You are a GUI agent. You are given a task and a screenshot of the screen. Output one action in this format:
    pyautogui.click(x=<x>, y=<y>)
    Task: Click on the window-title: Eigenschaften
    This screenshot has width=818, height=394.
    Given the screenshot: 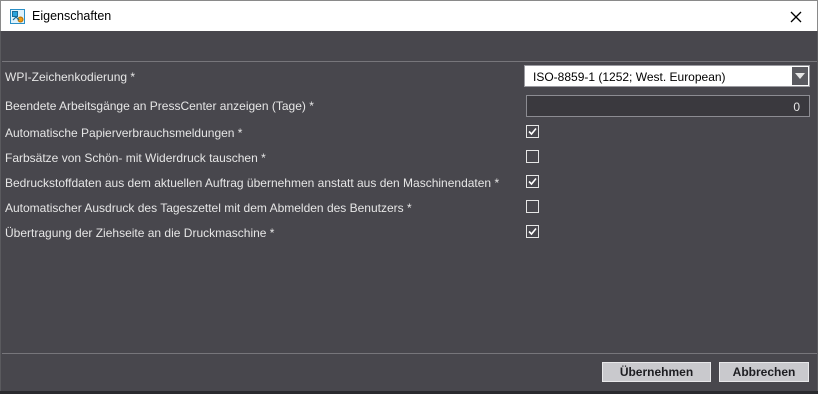 What is the action you would take?
    pyautogui.click(x=72, y=16)
    